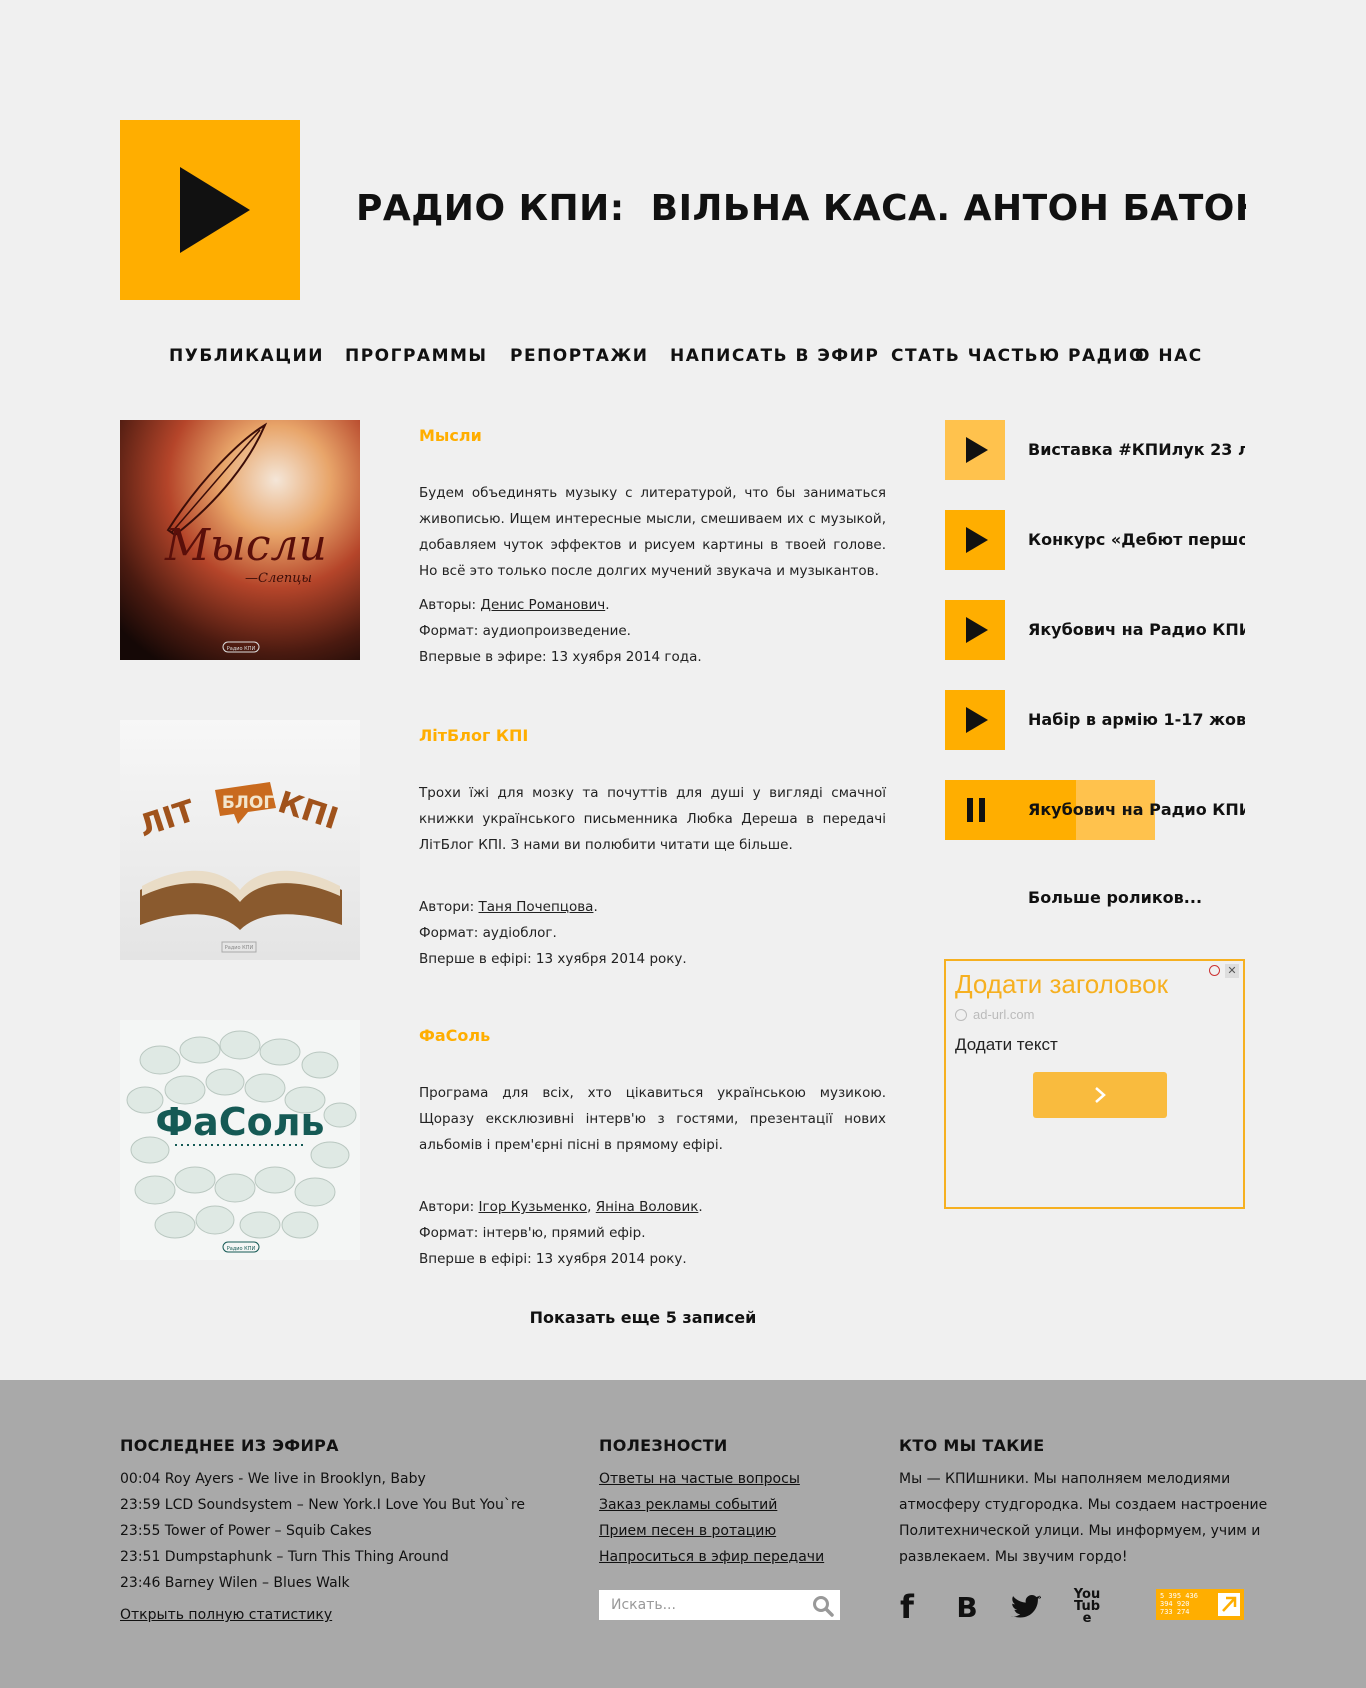 The image size is (1366, 1688). I want to click on on-air-request-link: Напроситься в эфир передачи, so click(729, 1557).